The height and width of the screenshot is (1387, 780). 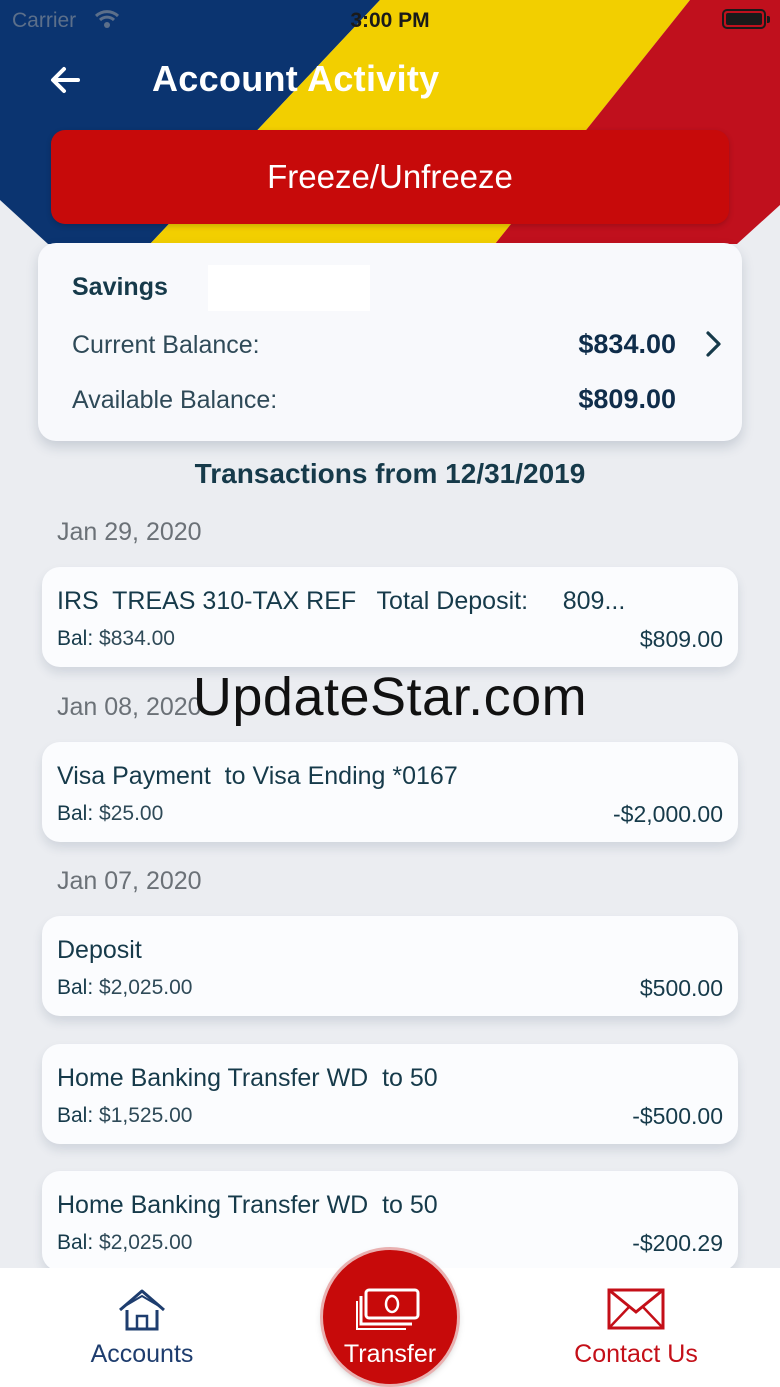 I want to click on date-header: Jan 29, 2020, so click(x=129, y=532).